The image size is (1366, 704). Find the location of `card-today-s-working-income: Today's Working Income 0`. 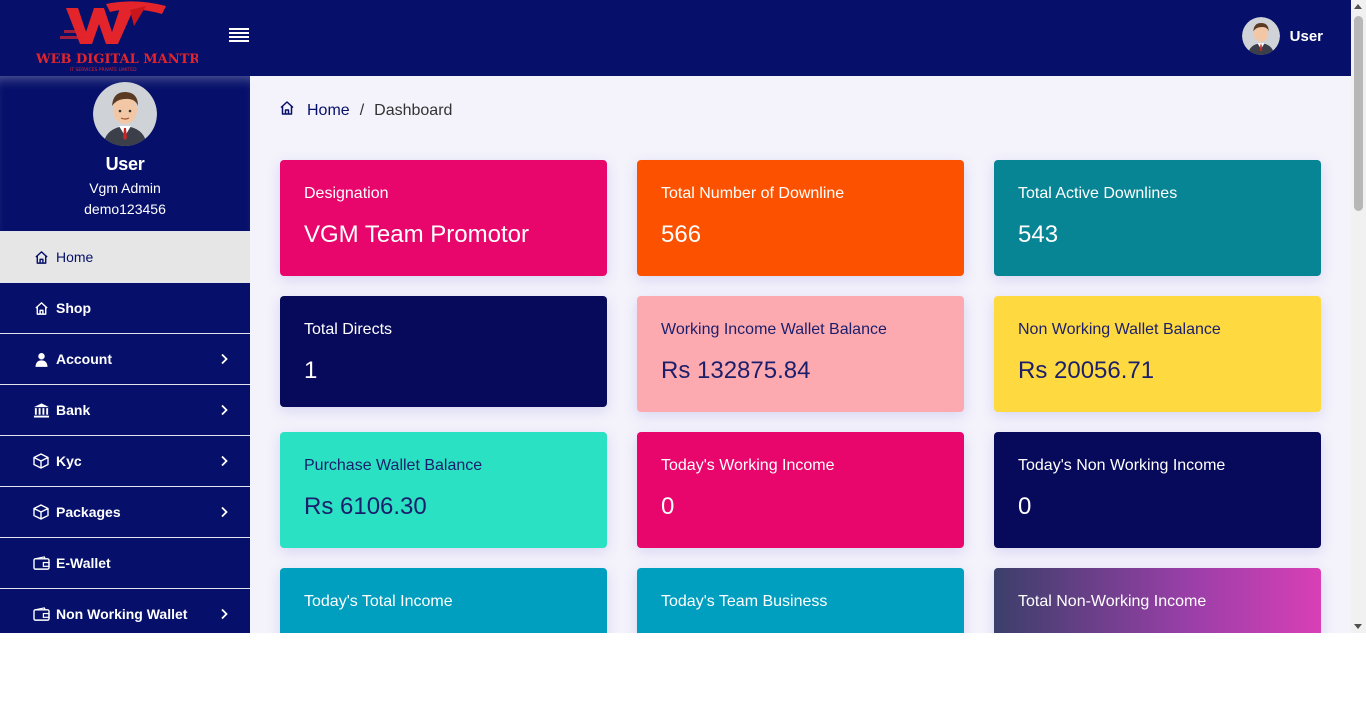

card-today-s-working-income: Today's Working Income 0 is located at coordinates (800, 490).